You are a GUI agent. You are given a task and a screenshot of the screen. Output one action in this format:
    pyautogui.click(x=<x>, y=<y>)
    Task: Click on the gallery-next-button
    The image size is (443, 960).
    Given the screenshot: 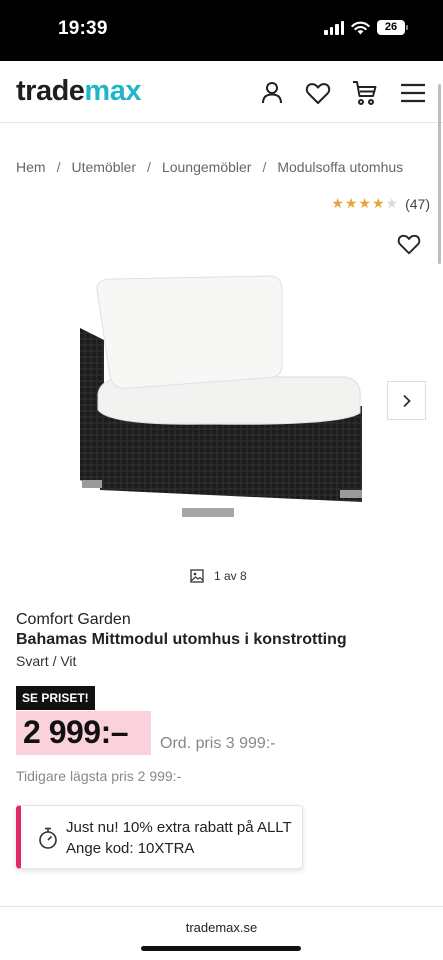 What is the action you would take?
    pyautogui.click(x=406, y=400)
    